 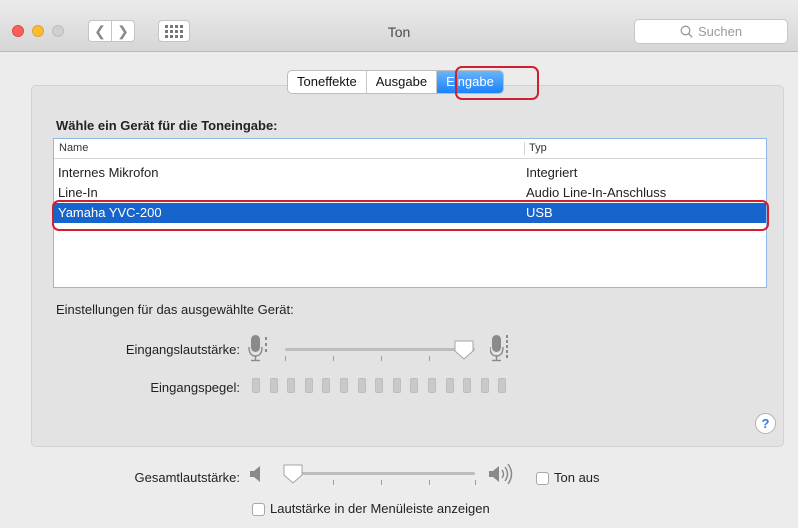 What do you see at coordinates (175, 309) in the screenshot?
I see `settings-label: Einstellungen für das ausgewählte Gerät:` at bounding box center [175, 309].